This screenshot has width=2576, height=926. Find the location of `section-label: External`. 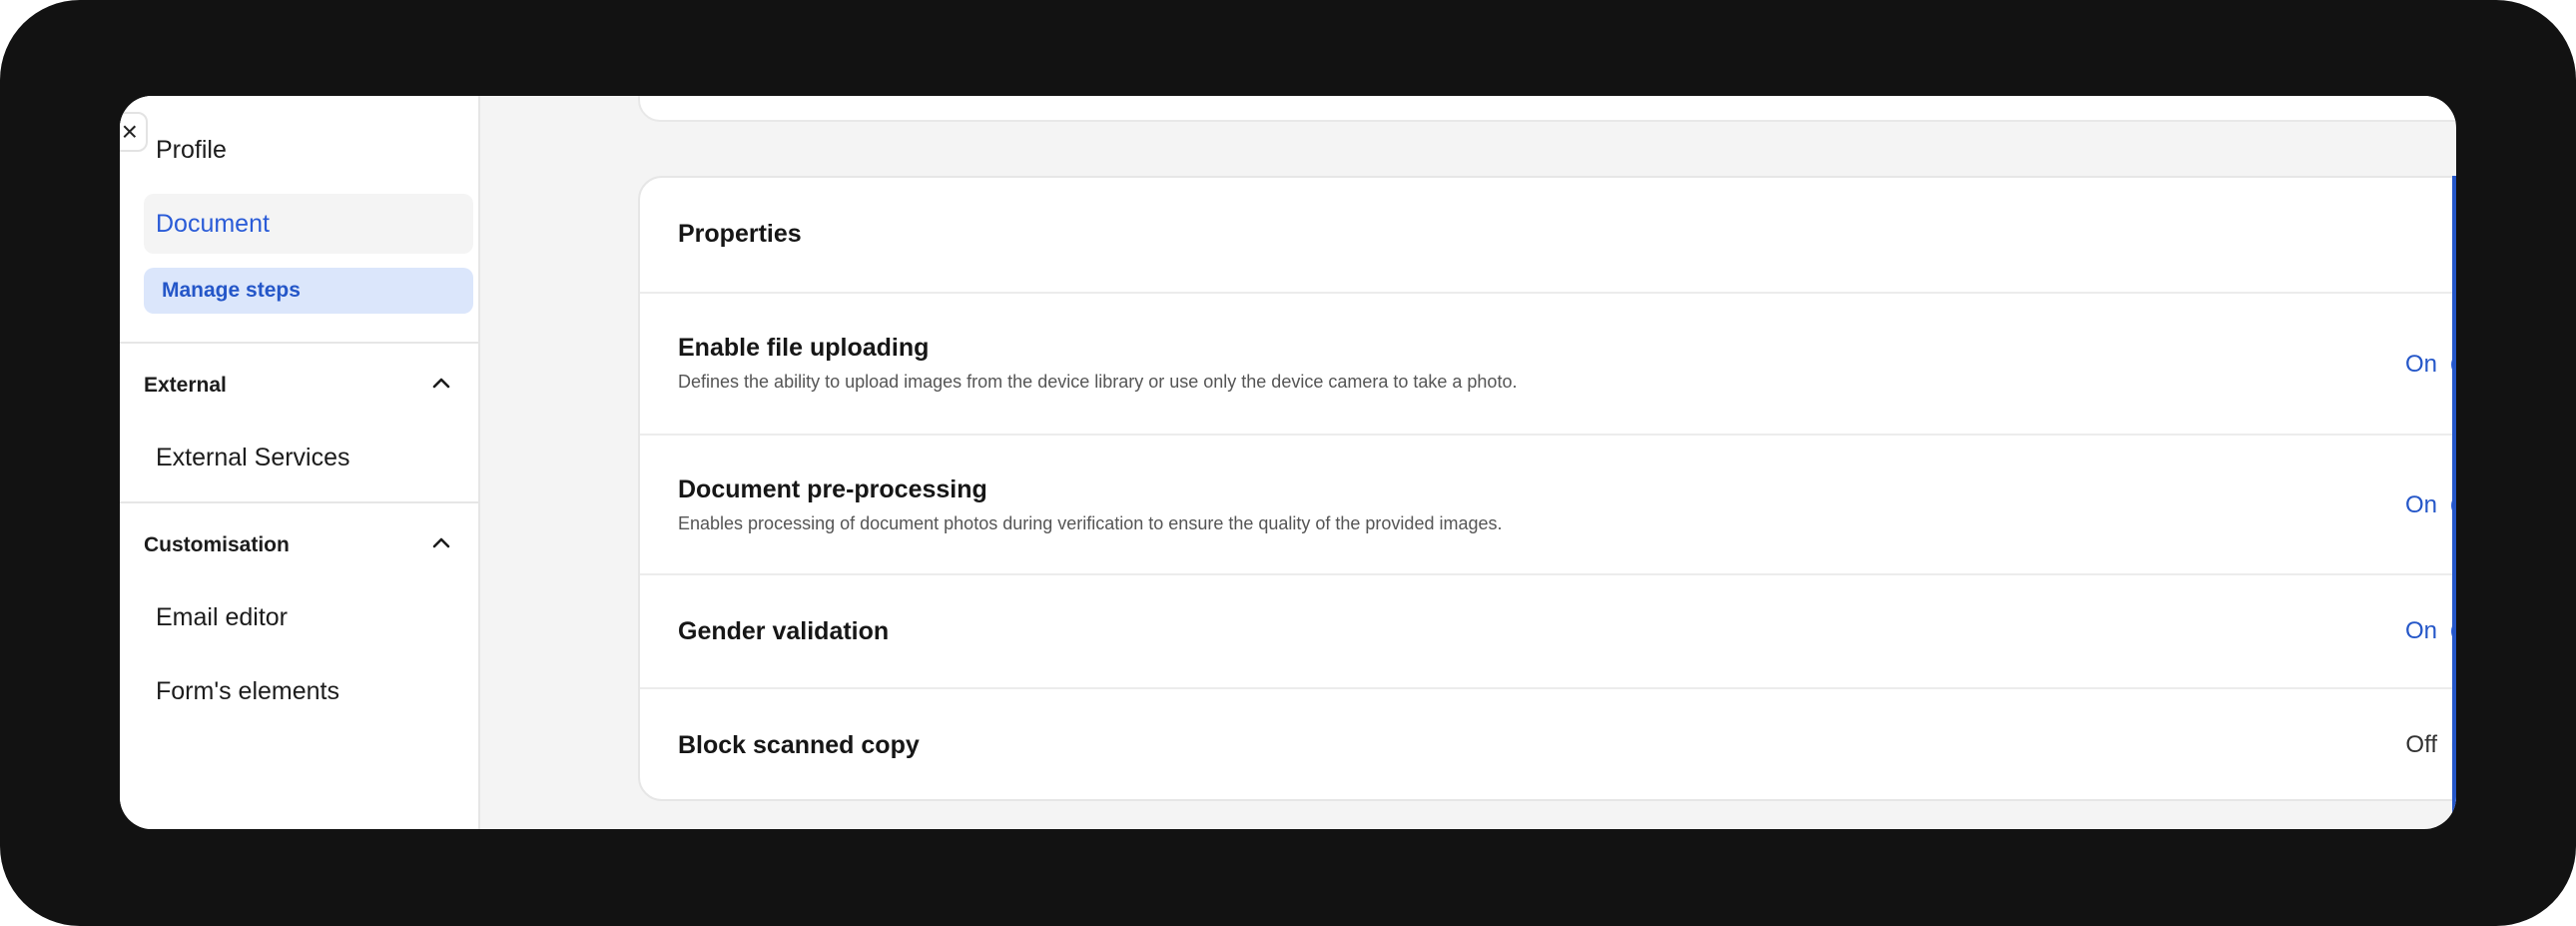

section-label: External is located at coordinates (185, 386).